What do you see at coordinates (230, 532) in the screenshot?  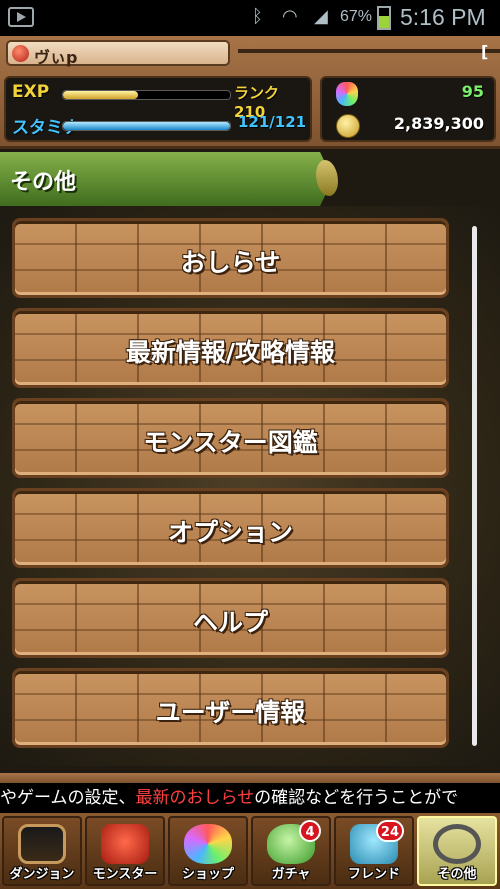 I see `menu-button-label: オプション` at bounding box center [230, 532].